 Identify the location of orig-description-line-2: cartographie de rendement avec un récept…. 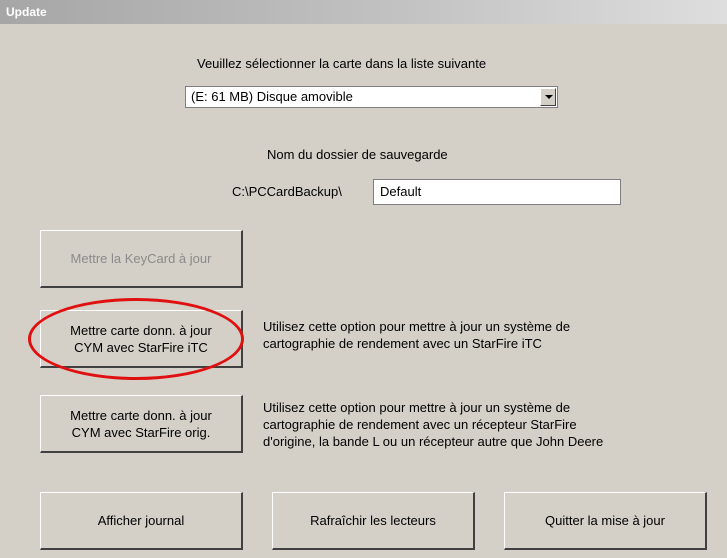
(420, 424).